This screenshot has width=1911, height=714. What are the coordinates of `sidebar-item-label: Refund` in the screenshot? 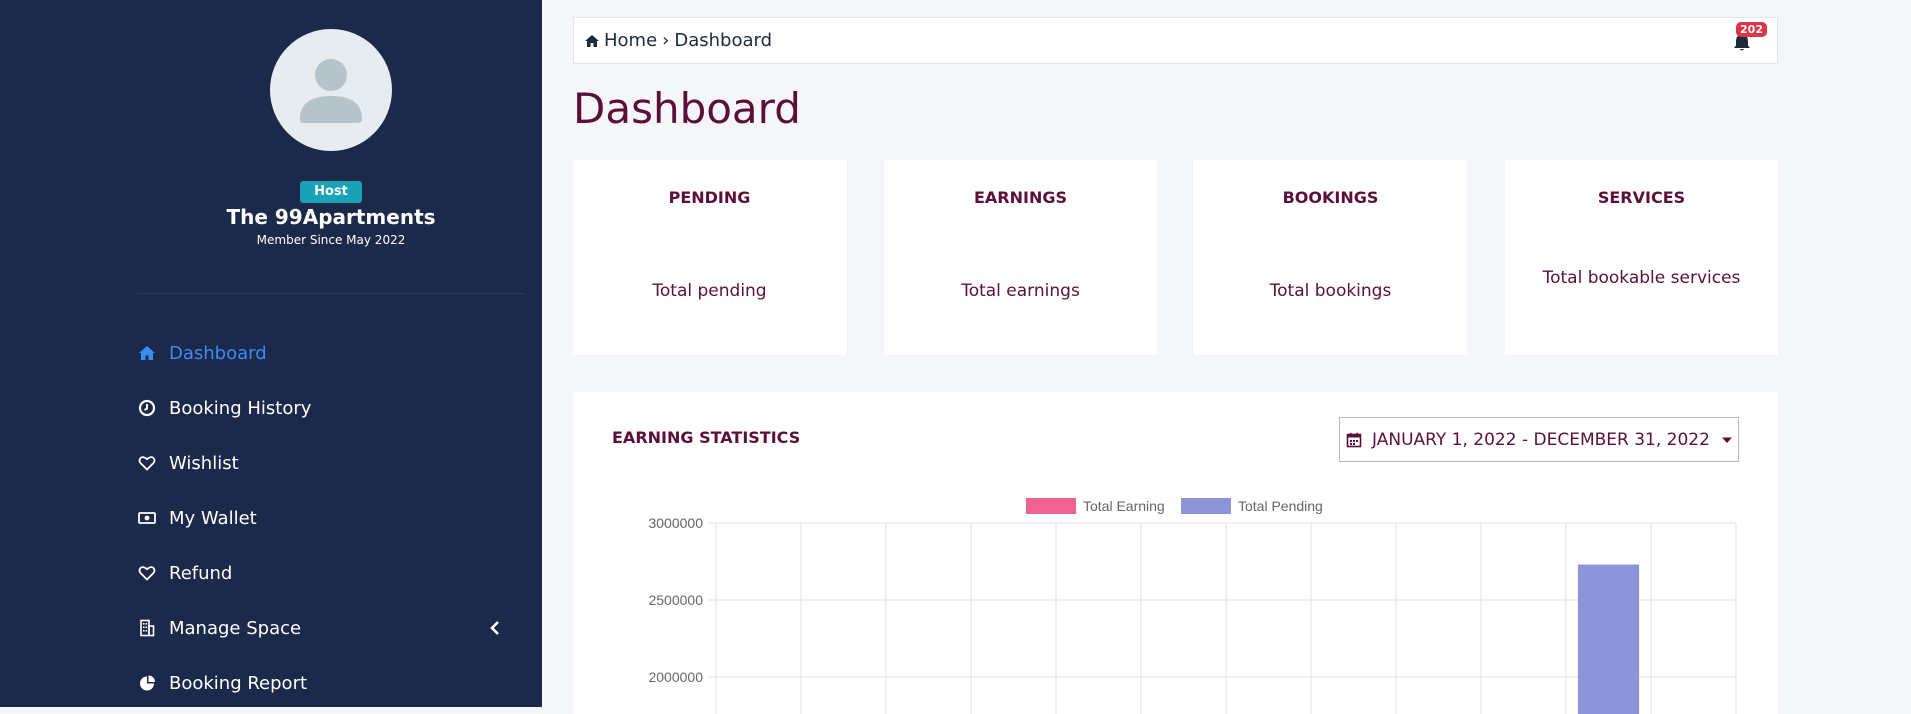 It's located at (201, 573).